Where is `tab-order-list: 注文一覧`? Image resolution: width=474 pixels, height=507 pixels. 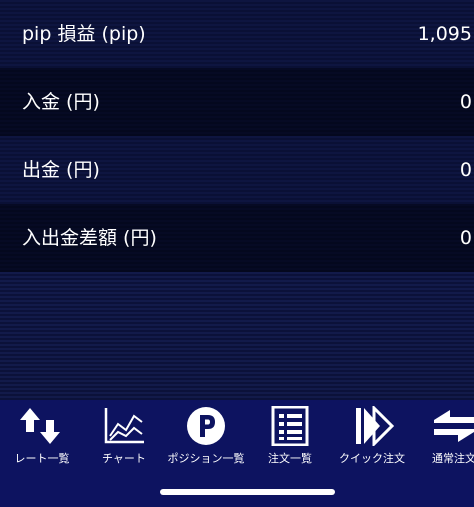 tab-order-list: 注文一覧 is located at coordinates (290, 437).